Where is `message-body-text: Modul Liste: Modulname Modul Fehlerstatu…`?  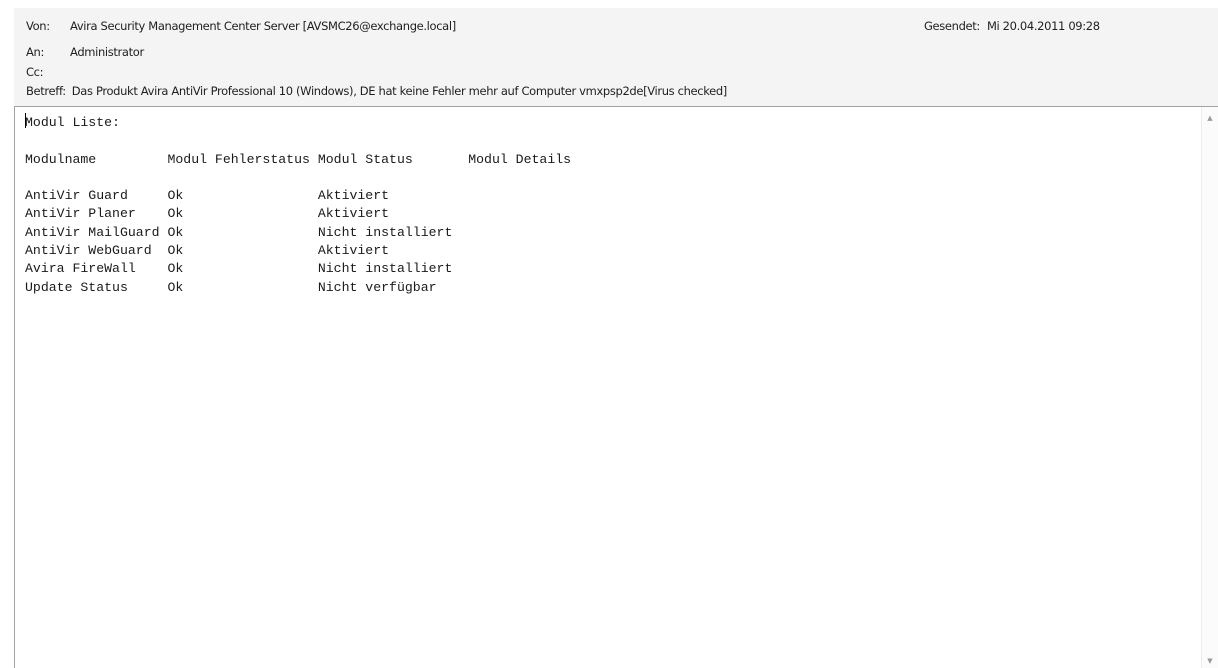
message-body-text: Modul Liste: Modulname Modul Fehlerstatu… is located at coordinates (298, 205).